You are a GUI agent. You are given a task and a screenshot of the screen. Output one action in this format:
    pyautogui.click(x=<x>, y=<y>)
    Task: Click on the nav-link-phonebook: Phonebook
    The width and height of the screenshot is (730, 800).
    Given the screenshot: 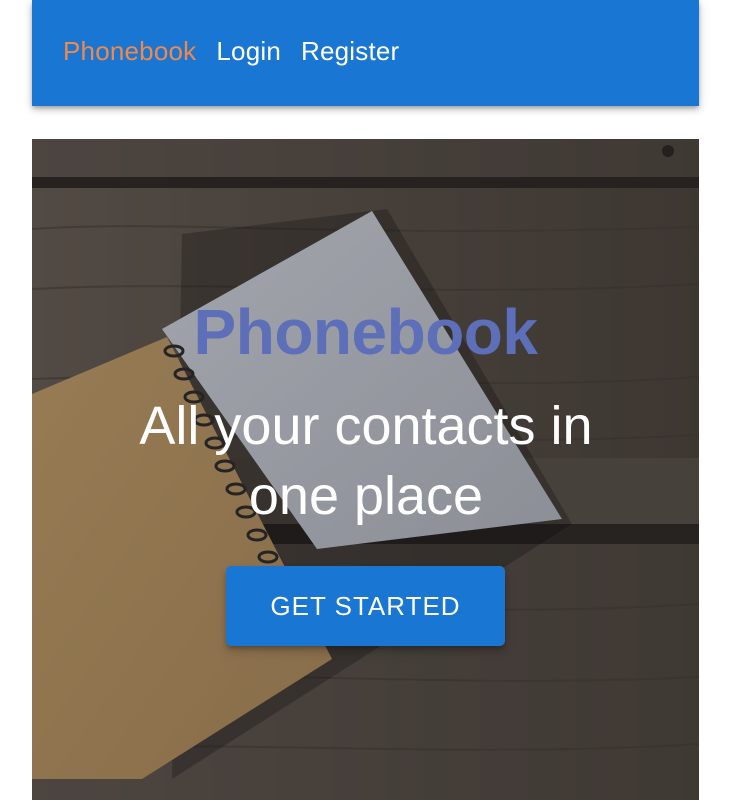 What is the action you would take?
    pyautogui.click(x=129, y=51)
    